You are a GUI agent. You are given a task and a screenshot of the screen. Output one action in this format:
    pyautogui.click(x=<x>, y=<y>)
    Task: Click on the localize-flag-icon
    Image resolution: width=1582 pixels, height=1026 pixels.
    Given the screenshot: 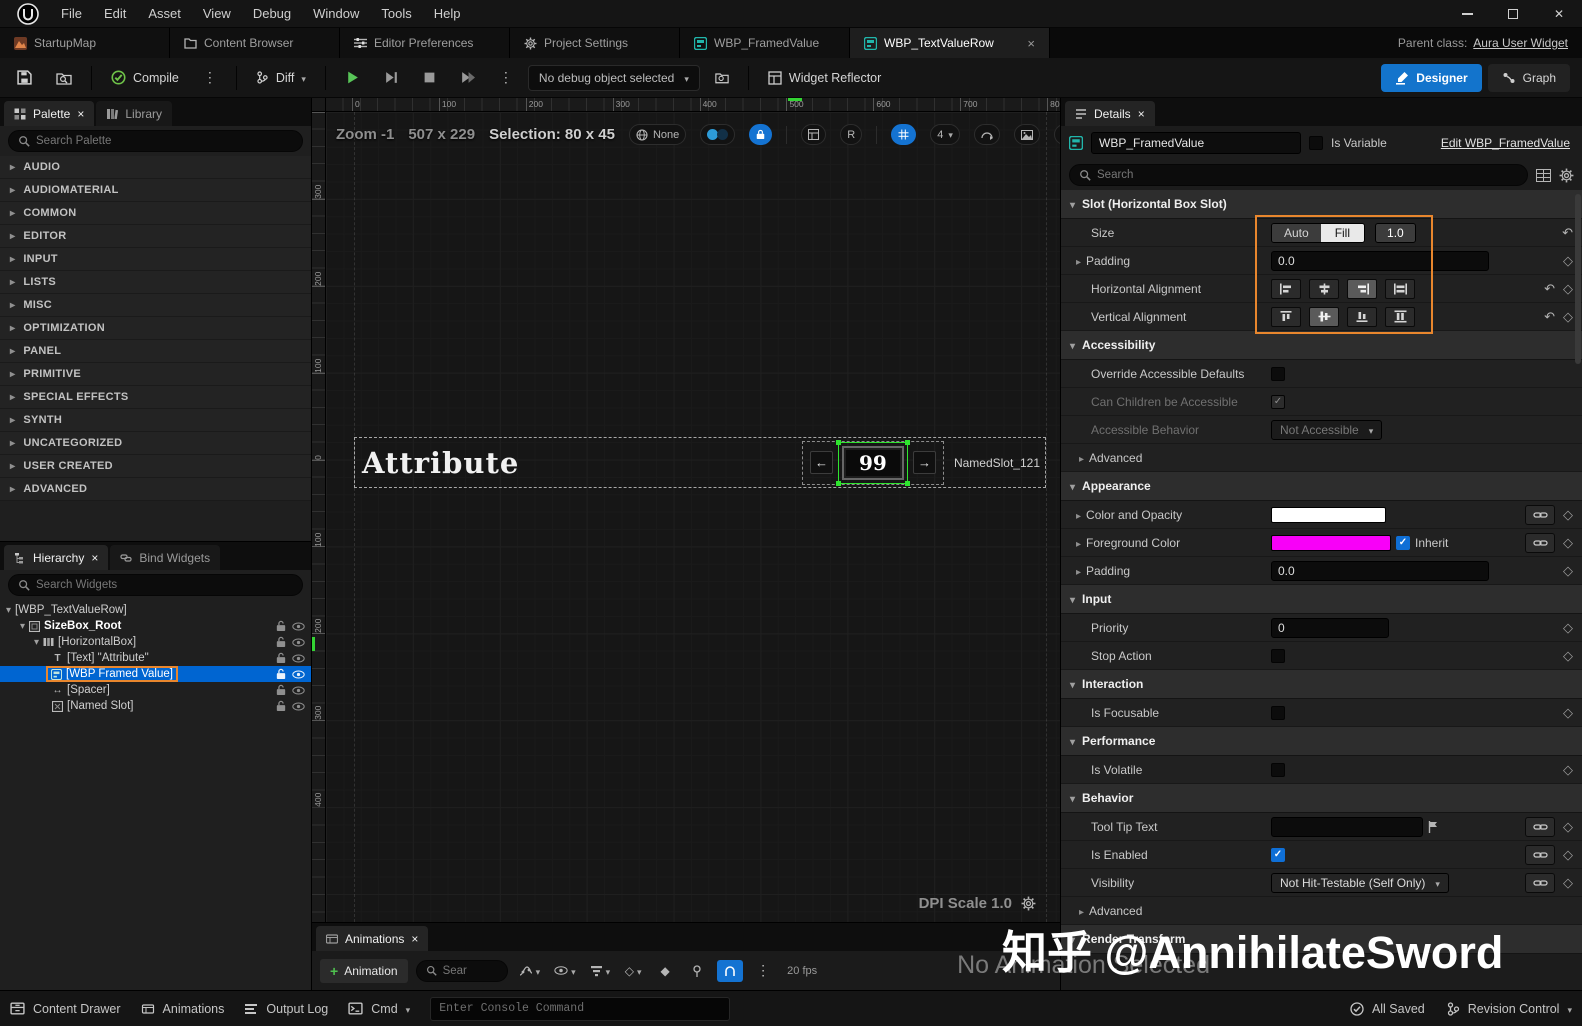 What is the action you would take?
    pyautogui.click(x=1433, y=826)
    